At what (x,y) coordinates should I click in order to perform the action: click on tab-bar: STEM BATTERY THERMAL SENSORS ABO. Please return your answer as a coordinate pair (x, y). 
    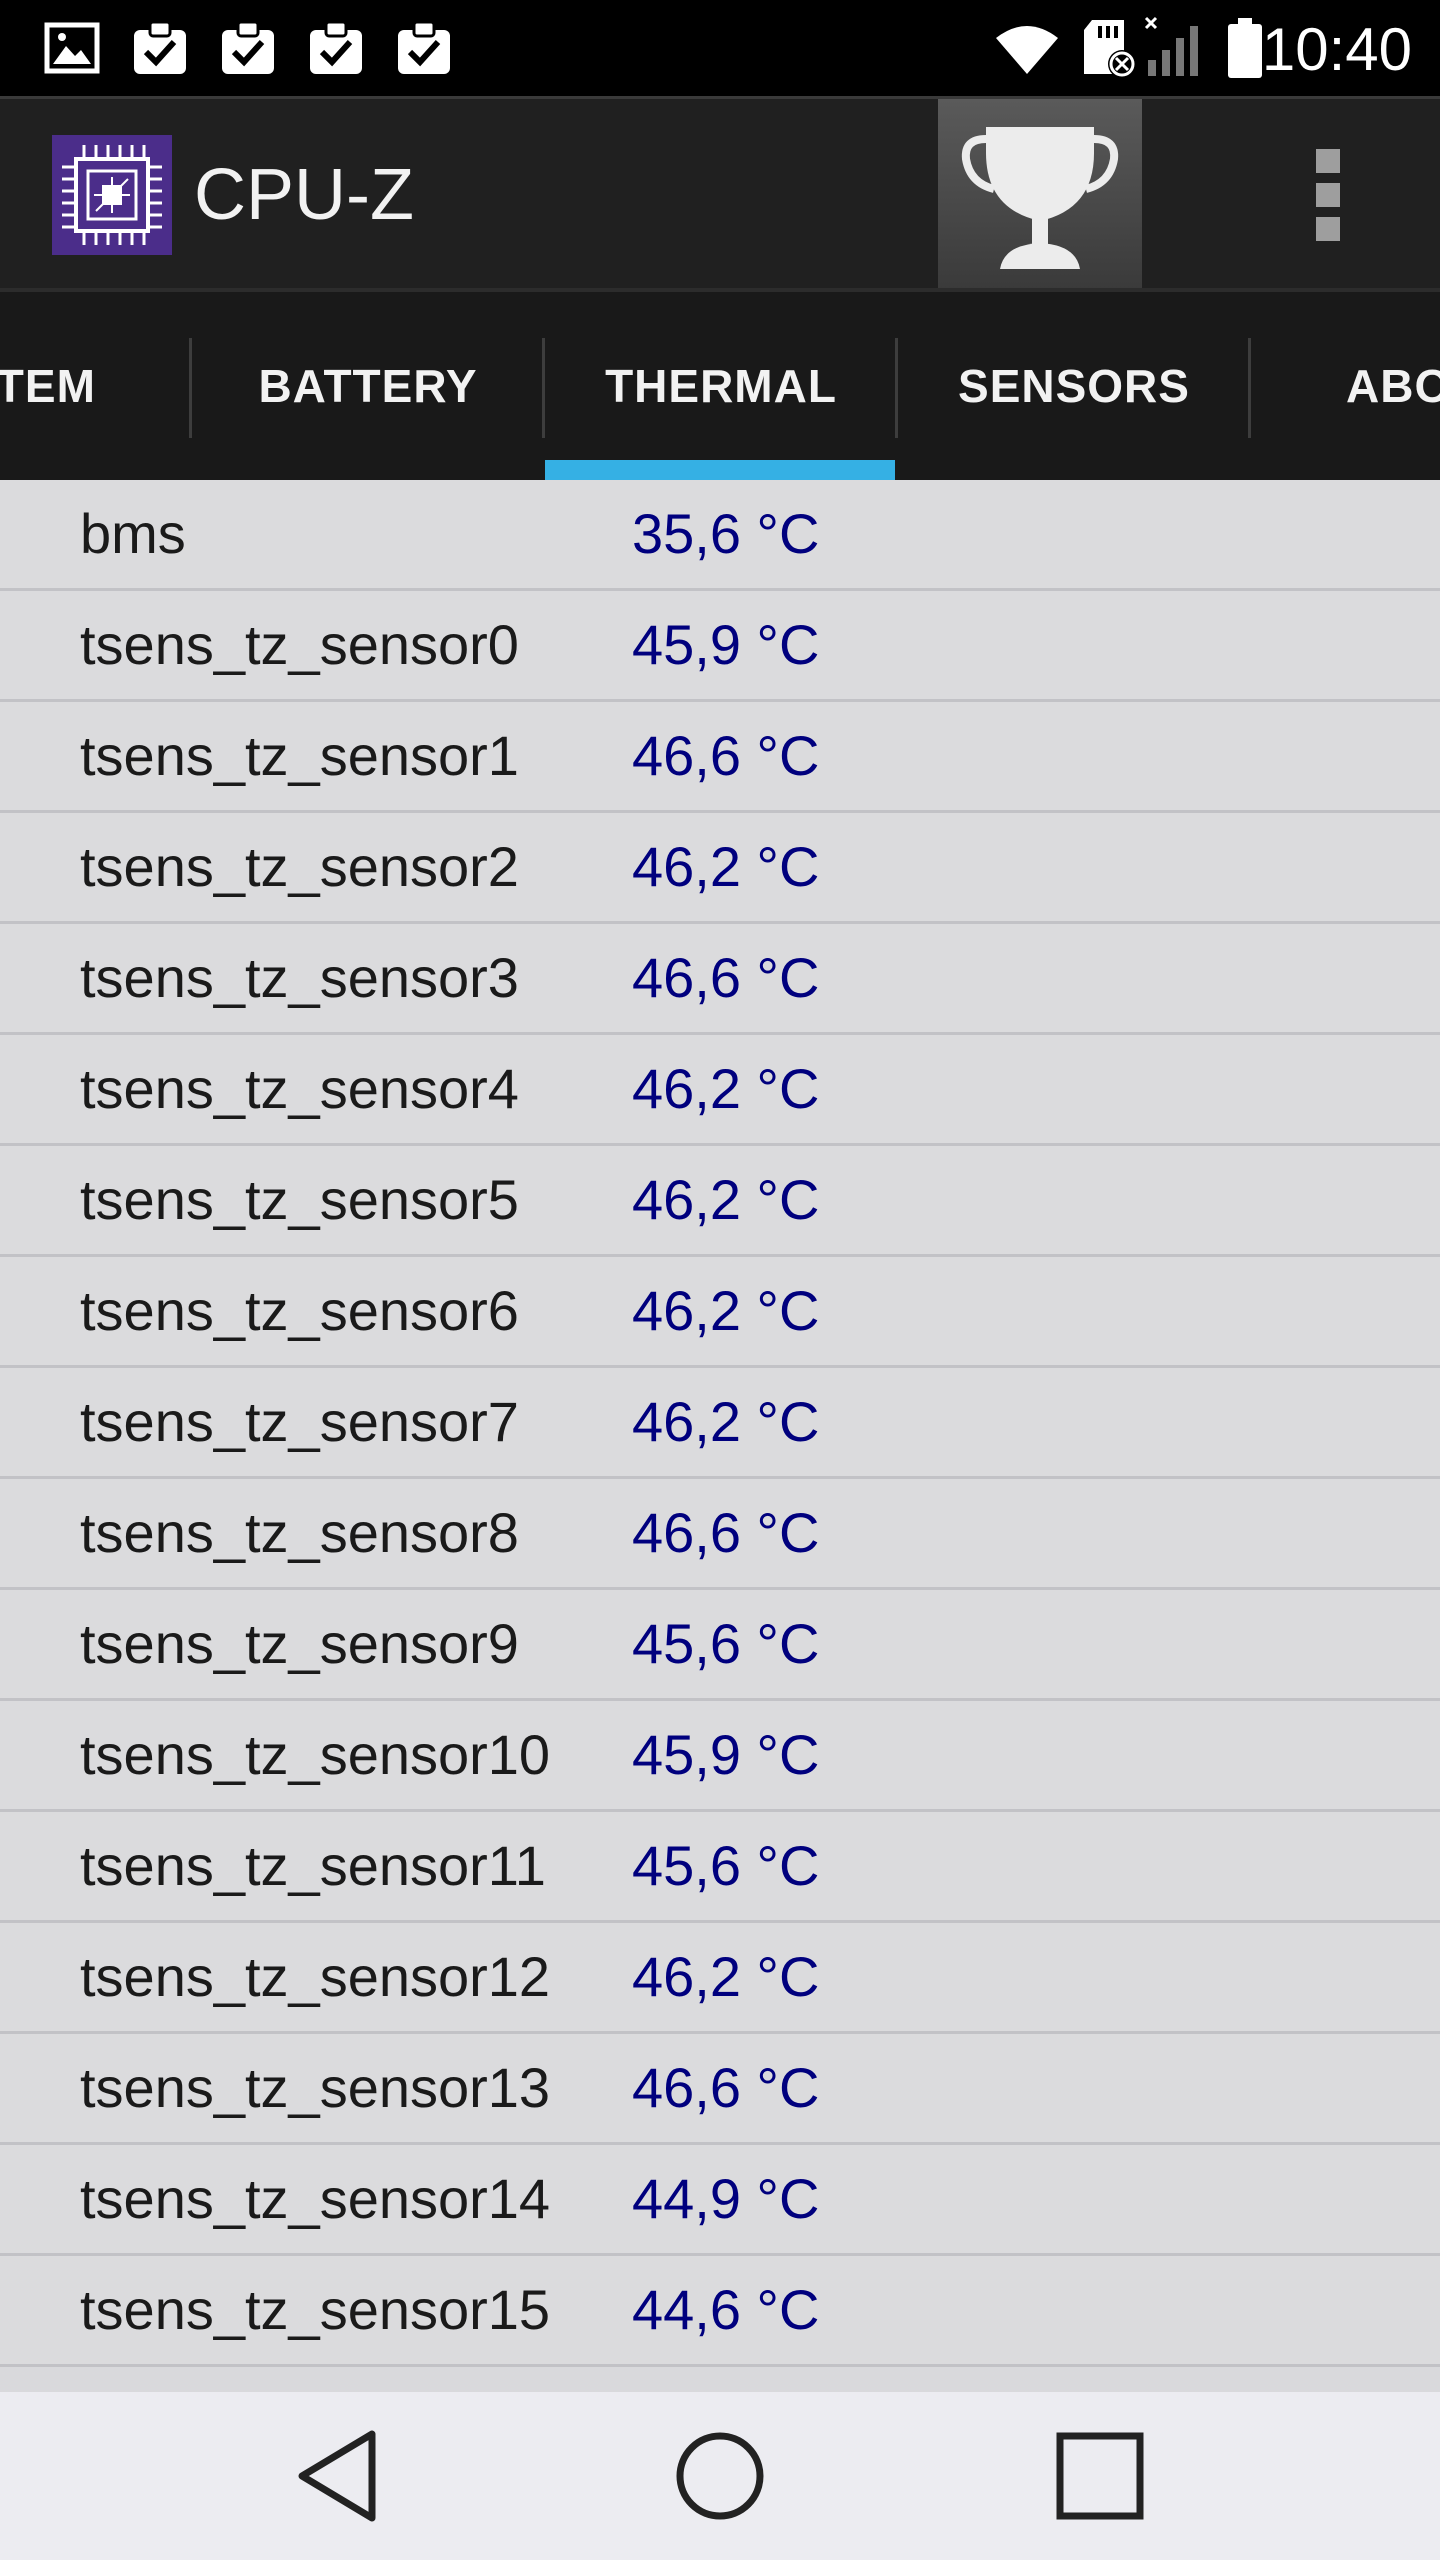
    Looking at the image, I should click on (720, 384).